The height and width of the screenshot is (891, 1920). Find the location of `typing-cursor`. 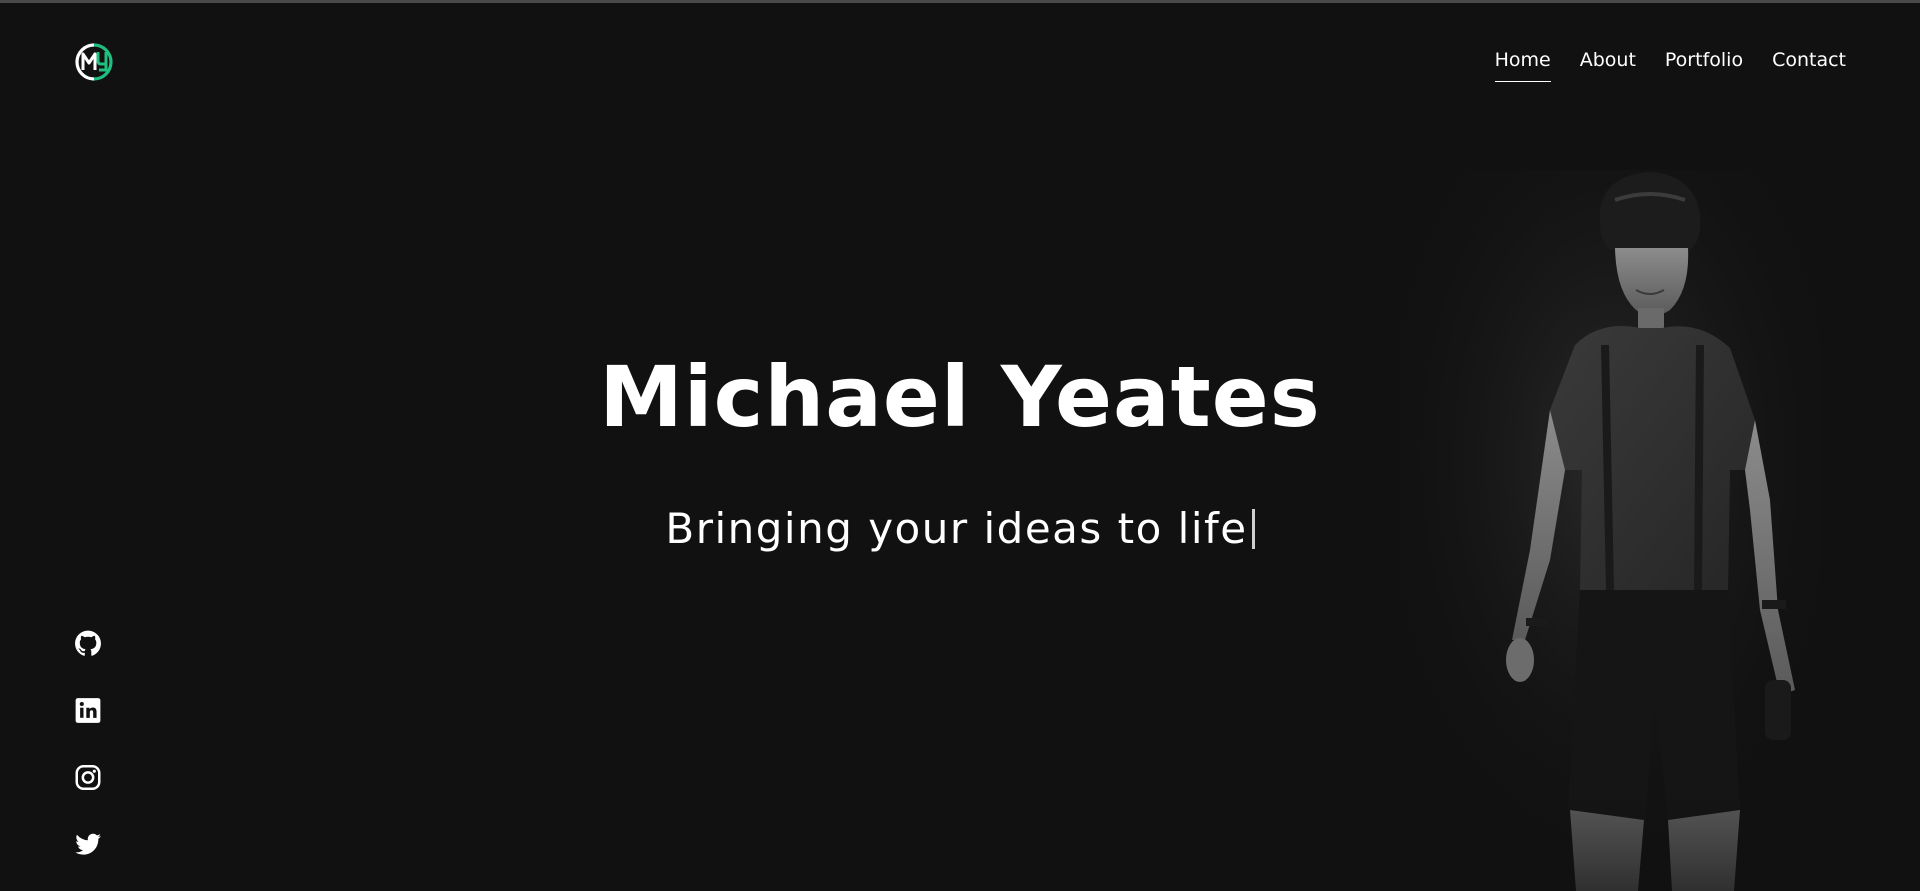

typing-cursor is located at coordinates (1253, 529).